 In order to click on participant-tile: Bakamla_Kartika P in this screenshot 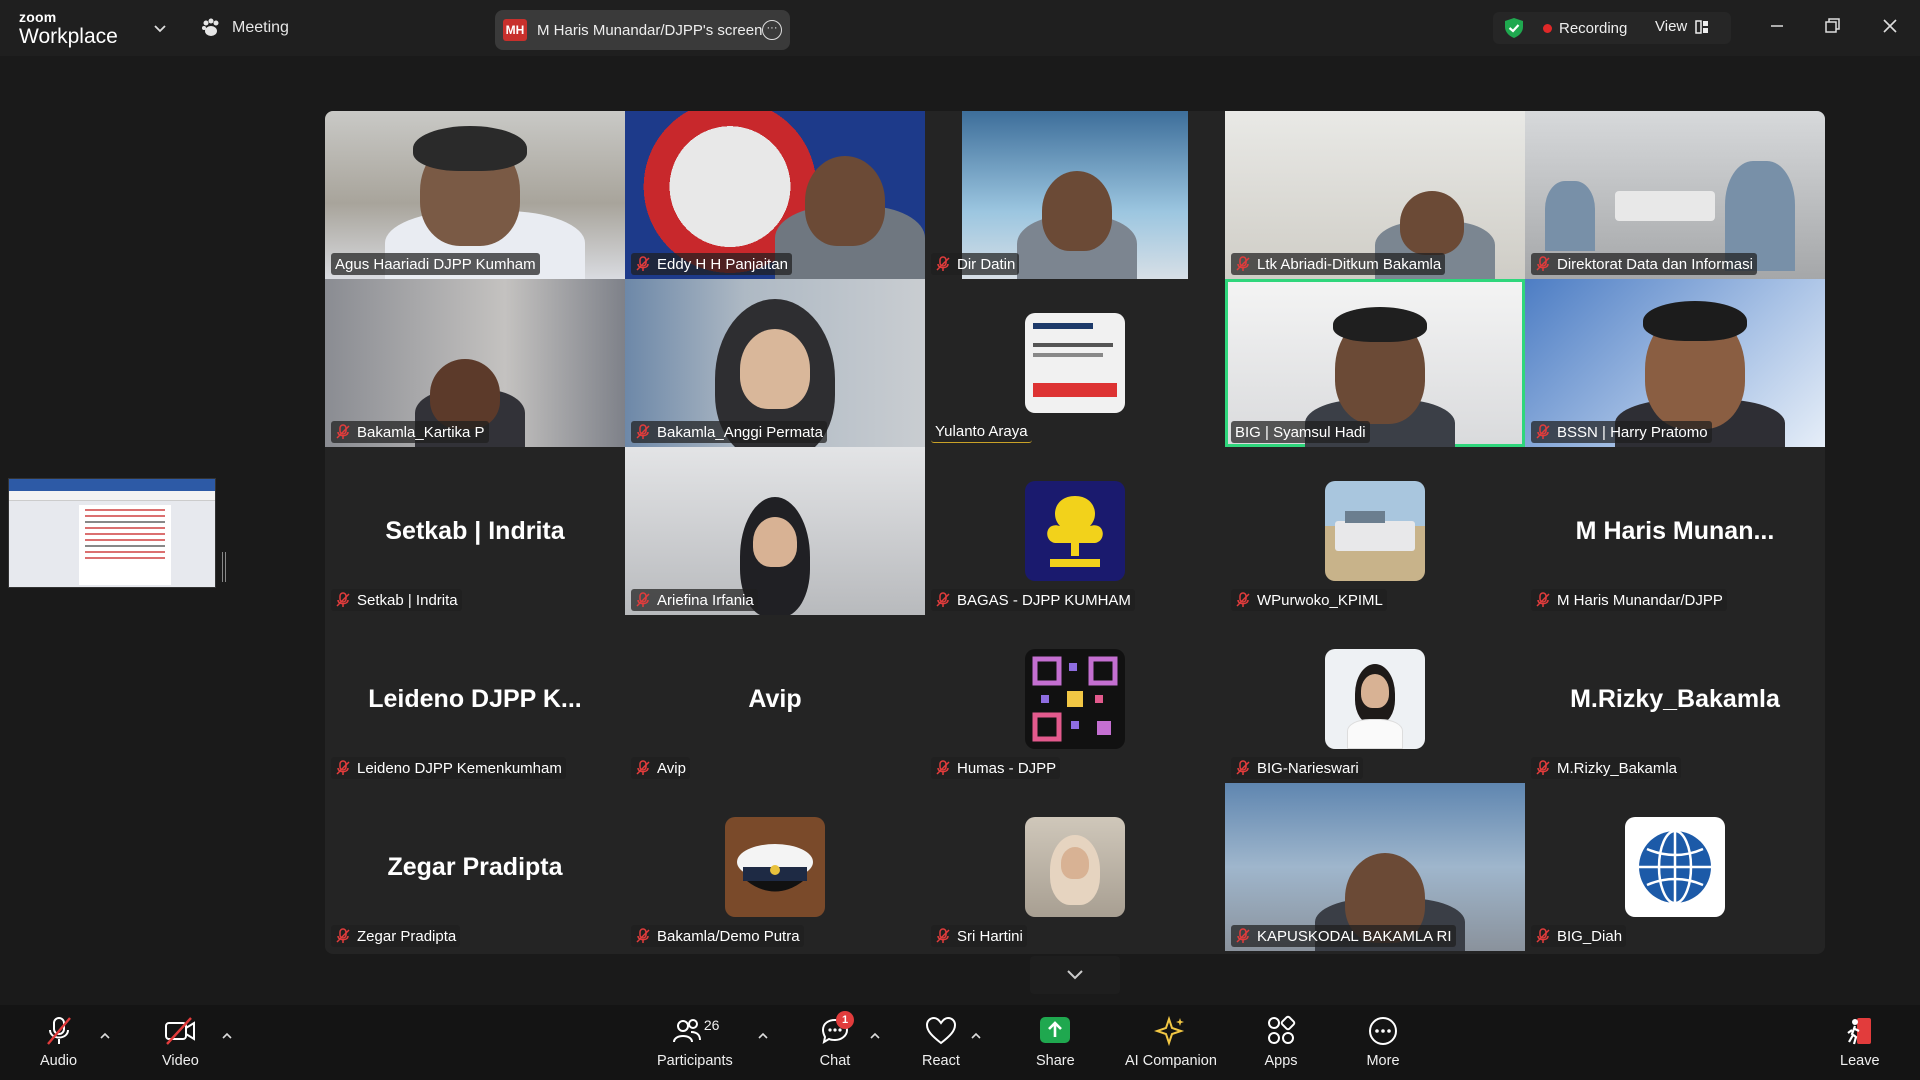, I will do `click(475, 363)`.